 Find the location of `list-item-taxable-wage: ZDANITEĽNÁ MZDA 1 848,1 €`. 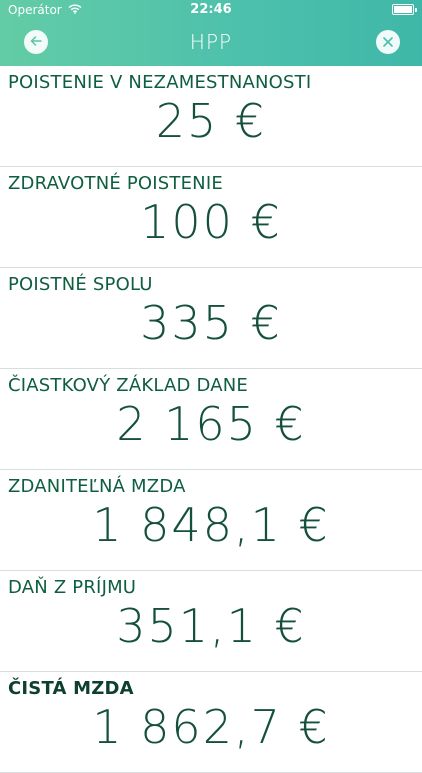

list-item-taxable-wage: ZDANITEĽNÁ MZDA 1 848,1 € is located at coordinates (211, 520).